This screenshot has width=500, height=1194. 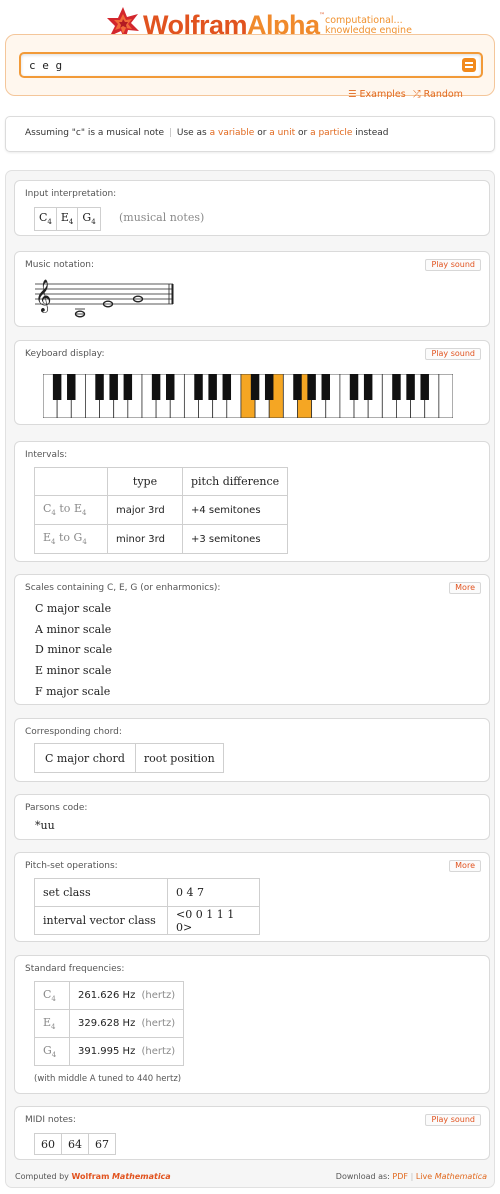 I want to click on logo-tagline: computational... knowledge engine, so click(x=370, y=26).